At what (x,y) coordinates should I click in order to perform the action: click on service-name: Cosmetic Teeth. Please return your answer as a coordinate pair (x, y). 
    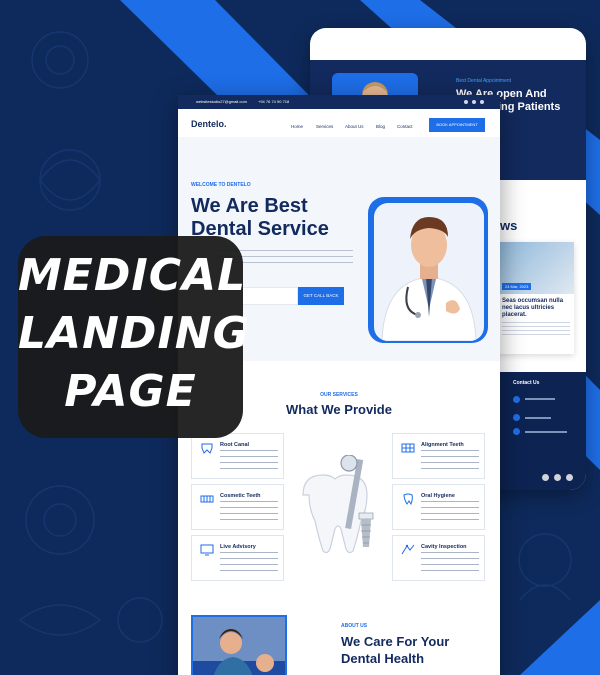
    Looking at the image, I should click on (240, 496).